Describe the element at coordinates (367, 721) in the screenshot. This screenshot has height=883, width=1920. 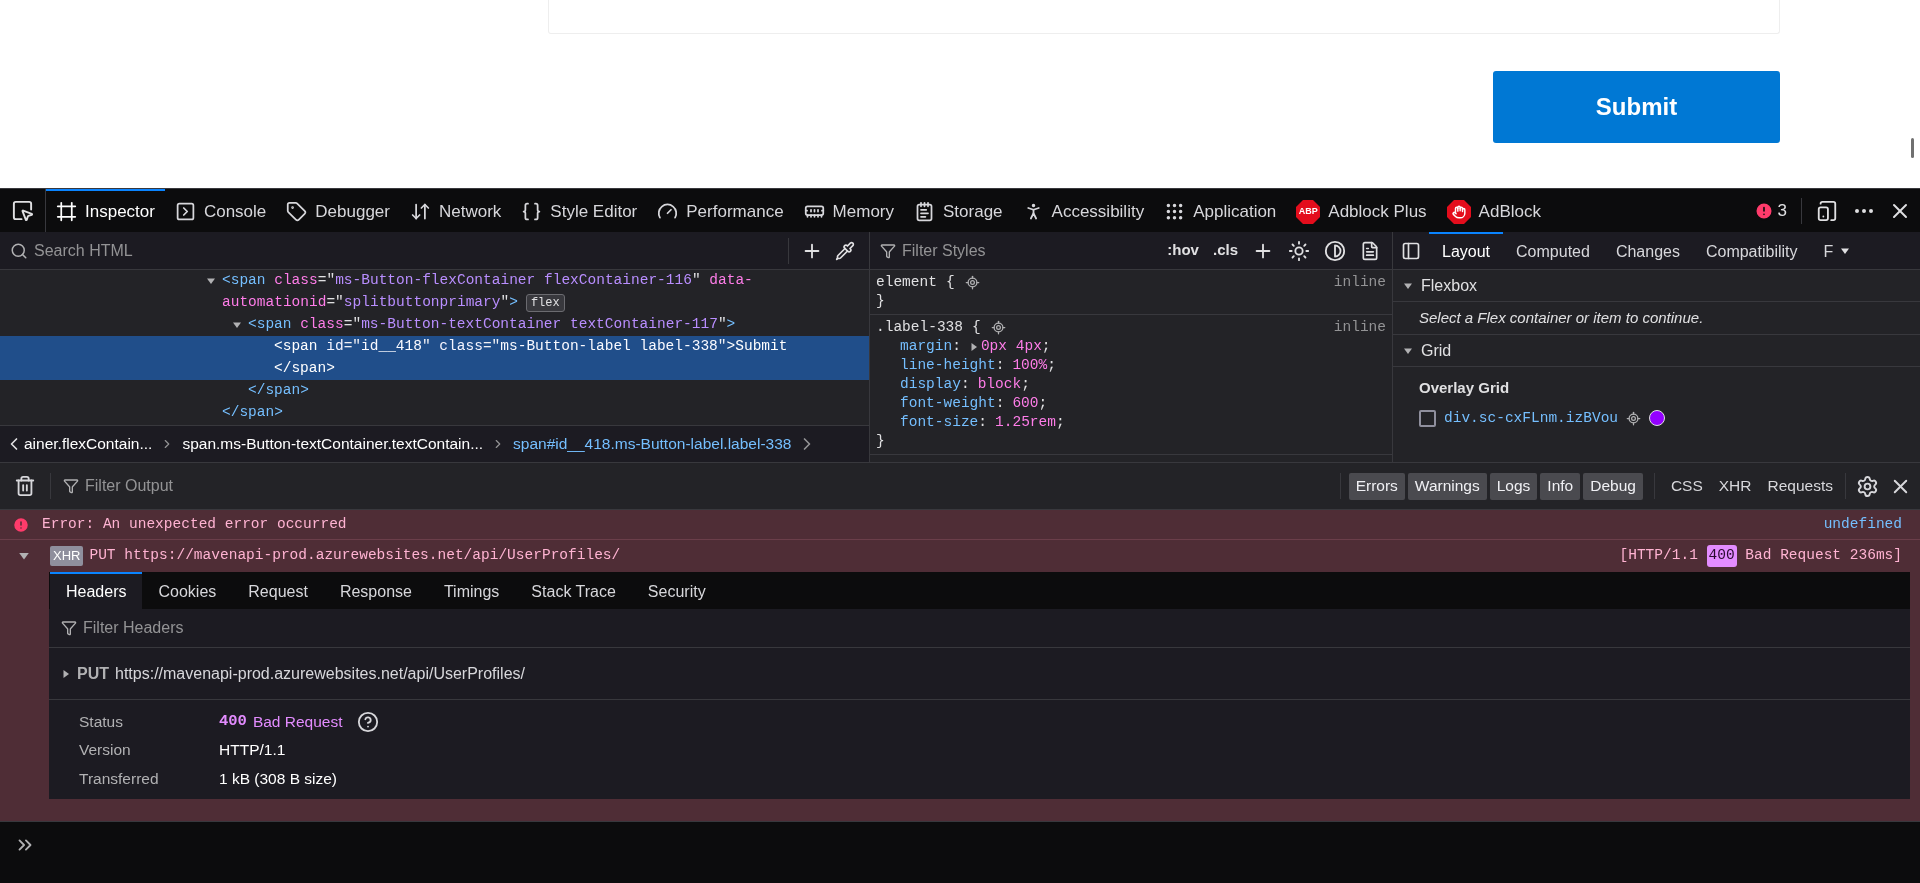
I see `help-icon` at that location.